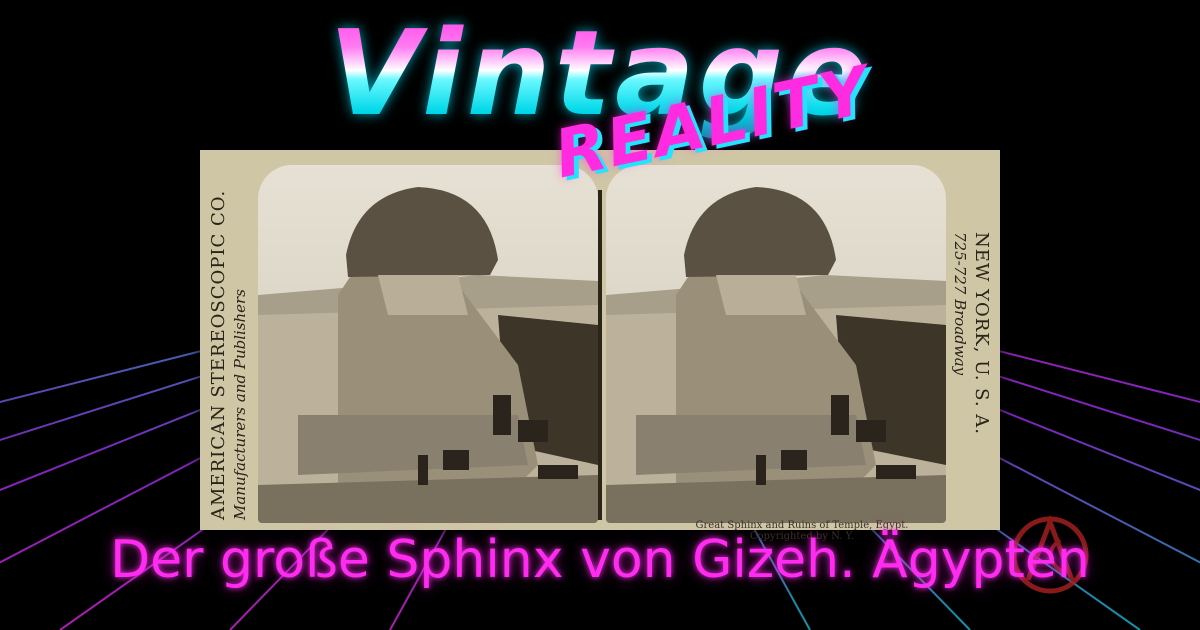 The image size is (1200, 630). What do you see at coordinates (240, 404) in the screenshot?
I see `publisher-tagline: Manufacturers and Publishers` at bounding box center [240, 404].